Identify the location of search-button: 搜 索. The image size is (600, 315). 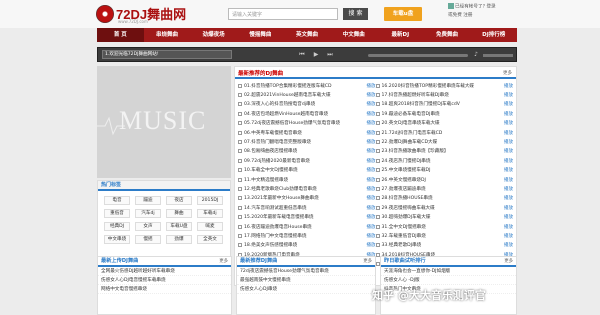
(355, 14).